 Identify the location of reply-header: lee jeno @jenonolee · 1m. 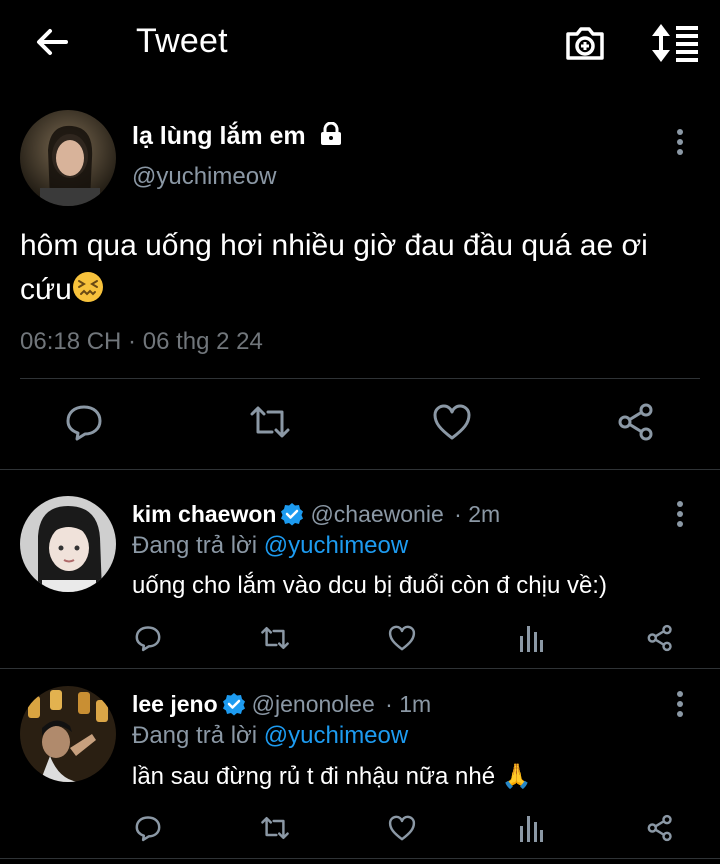
(281, 704).